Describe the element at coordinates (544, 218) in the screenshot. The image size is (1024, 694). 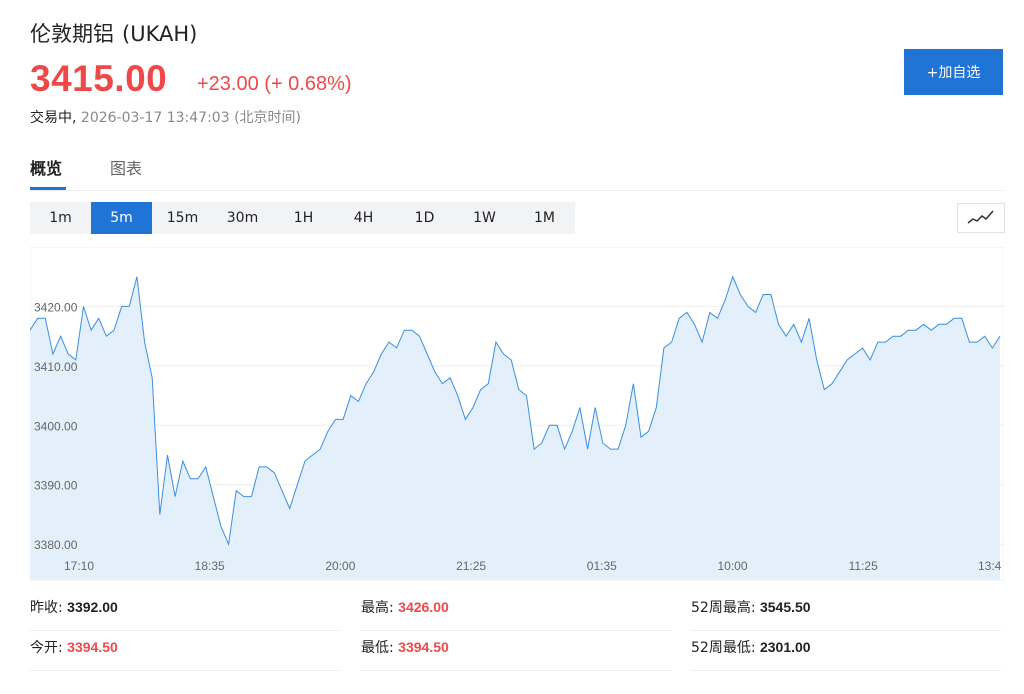
I see `period-1mo: 1M` at that location.